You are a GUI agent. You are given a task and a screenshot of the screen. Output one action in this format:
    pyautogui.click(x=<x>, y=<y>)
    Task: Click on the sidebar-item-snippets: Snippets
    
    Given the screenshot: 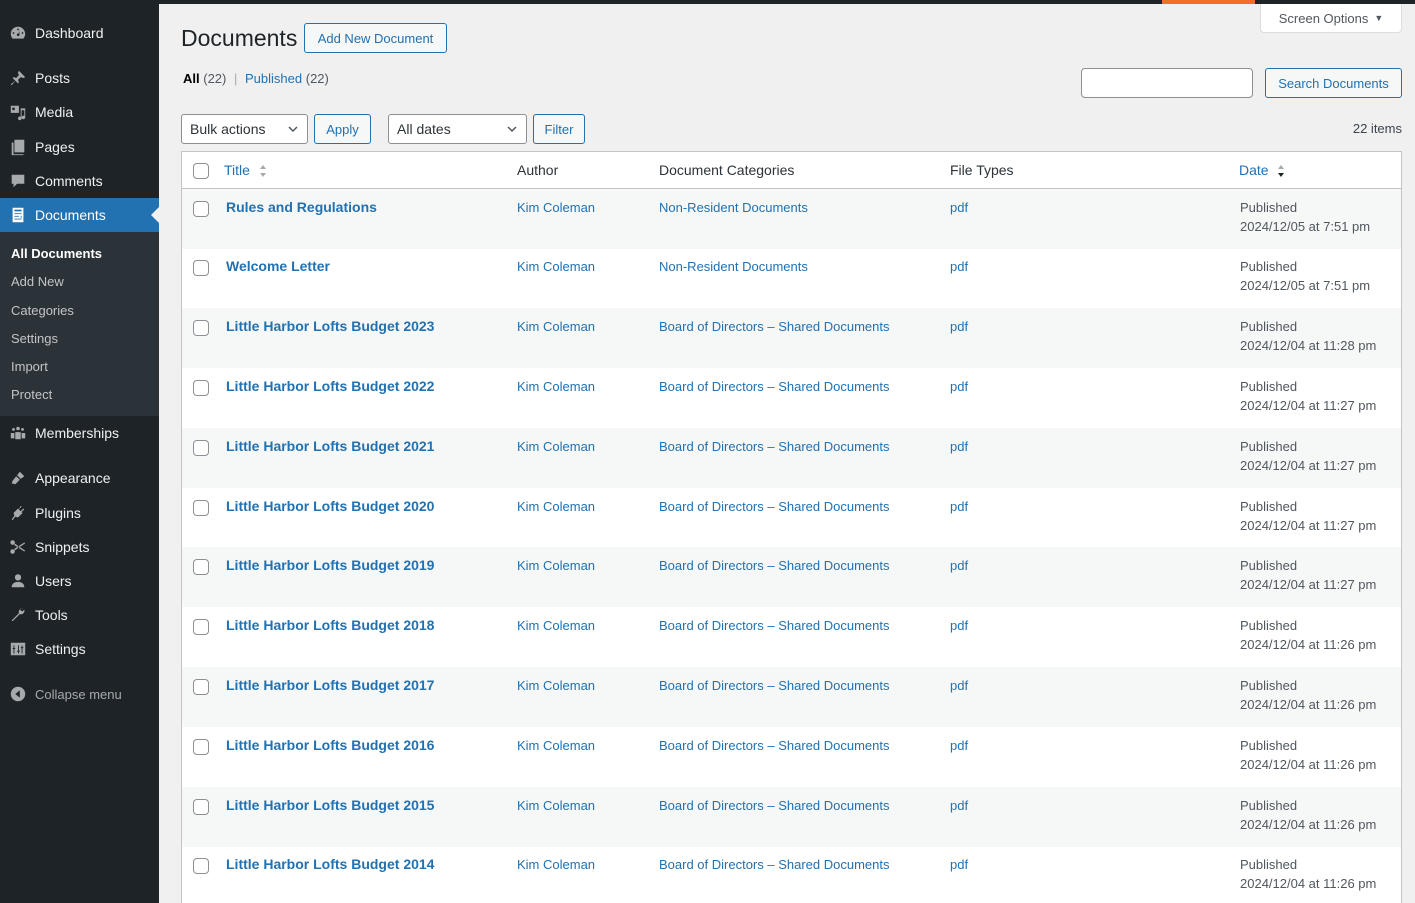 What is the action you would take?
    pyautogui.click(x=79, y=547)
    